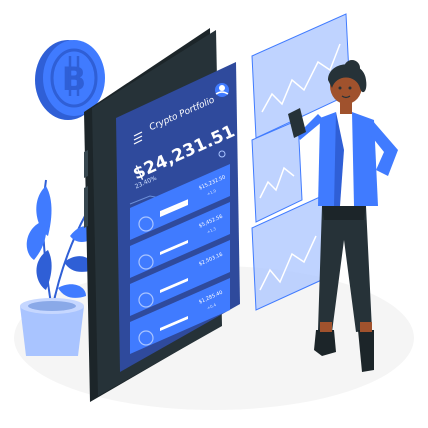  Describe the element at coordinates (74, 79) in the screenshot. I see `svg-text: B` at that location.